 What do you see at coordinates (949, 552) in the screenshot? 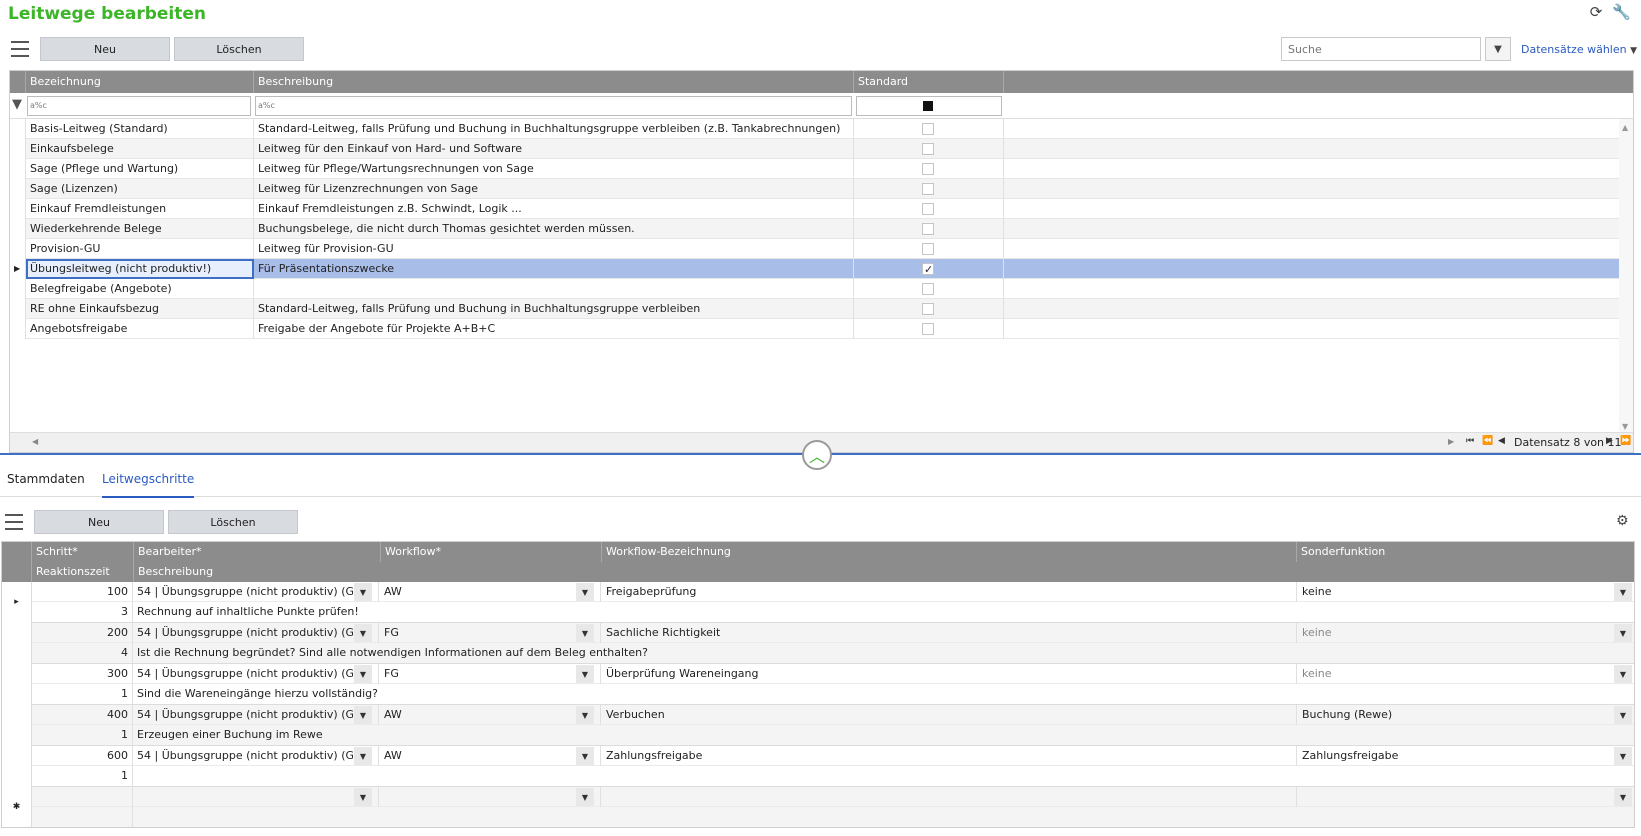
I see `column-header-workflow-bezeichnung: Workflow-Bezeichnung` at bounding box center [949, 552].